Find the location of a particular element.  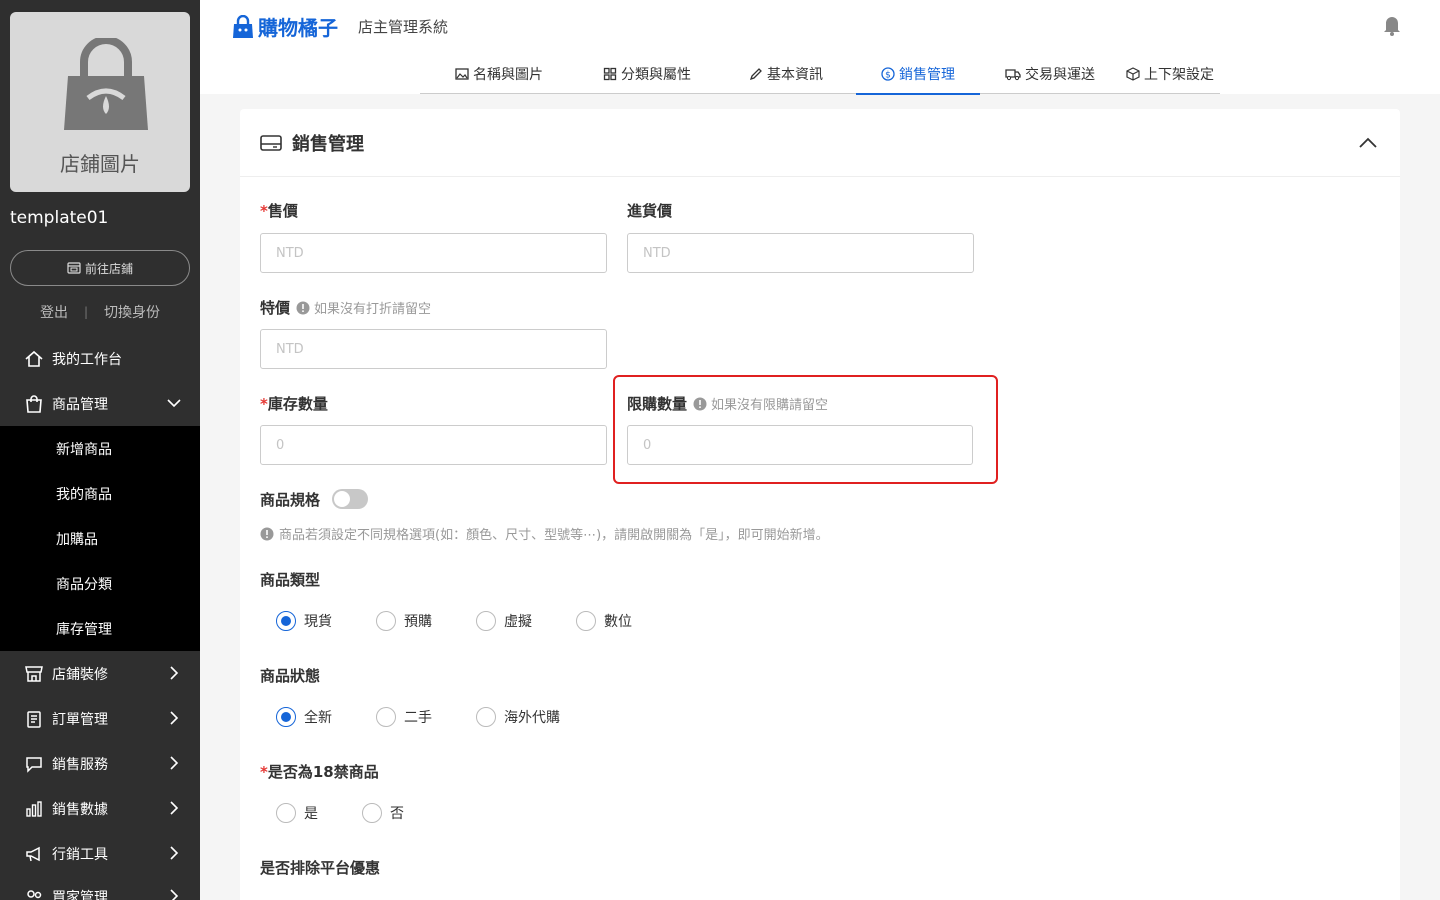

limit-hint: 如果沒有限購請留空 is located at coordinates (760, 403).